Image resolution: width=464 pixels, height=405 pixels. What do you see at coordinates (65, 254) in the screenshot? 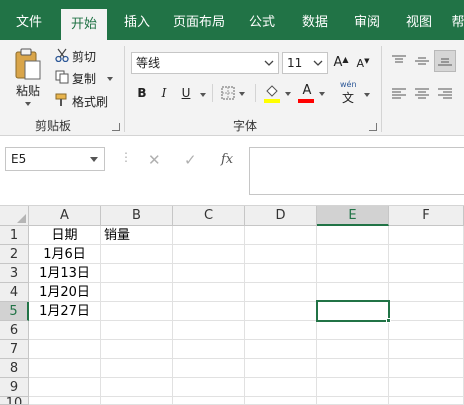
I see `cell-a2: 1月6日` at bounding box center [65, 254].